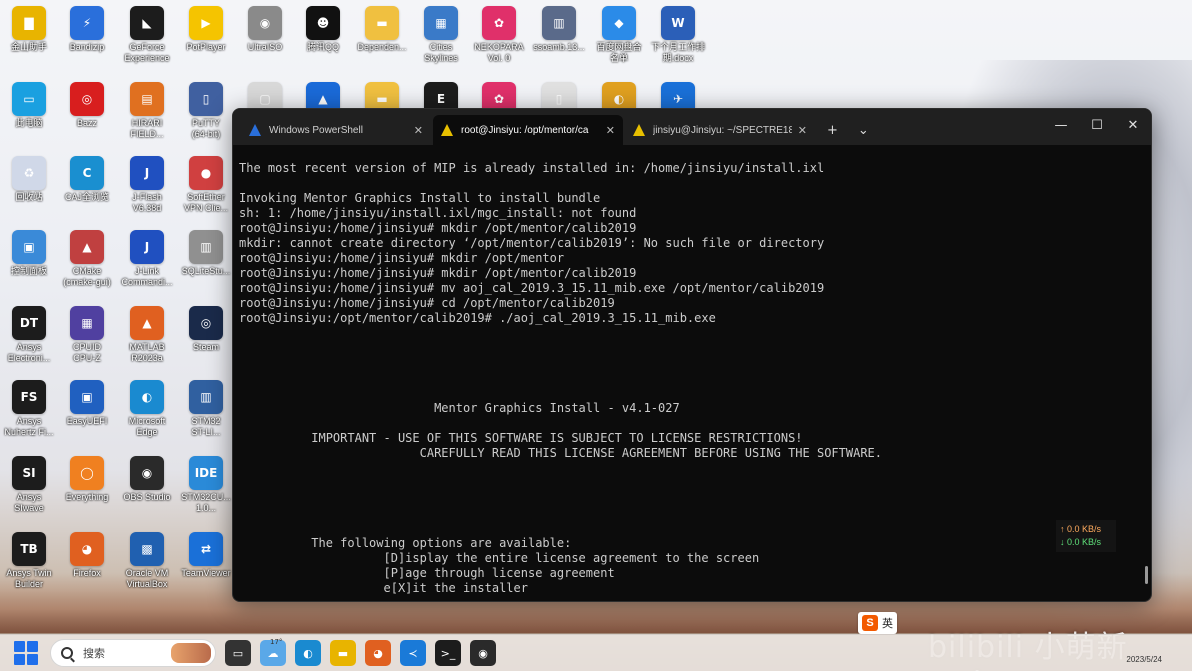 This screenshot has height=671, width=1192. Describe the element at coordinates (832, 130) in the screenshot. I see `new-tab-button: +` at that location.